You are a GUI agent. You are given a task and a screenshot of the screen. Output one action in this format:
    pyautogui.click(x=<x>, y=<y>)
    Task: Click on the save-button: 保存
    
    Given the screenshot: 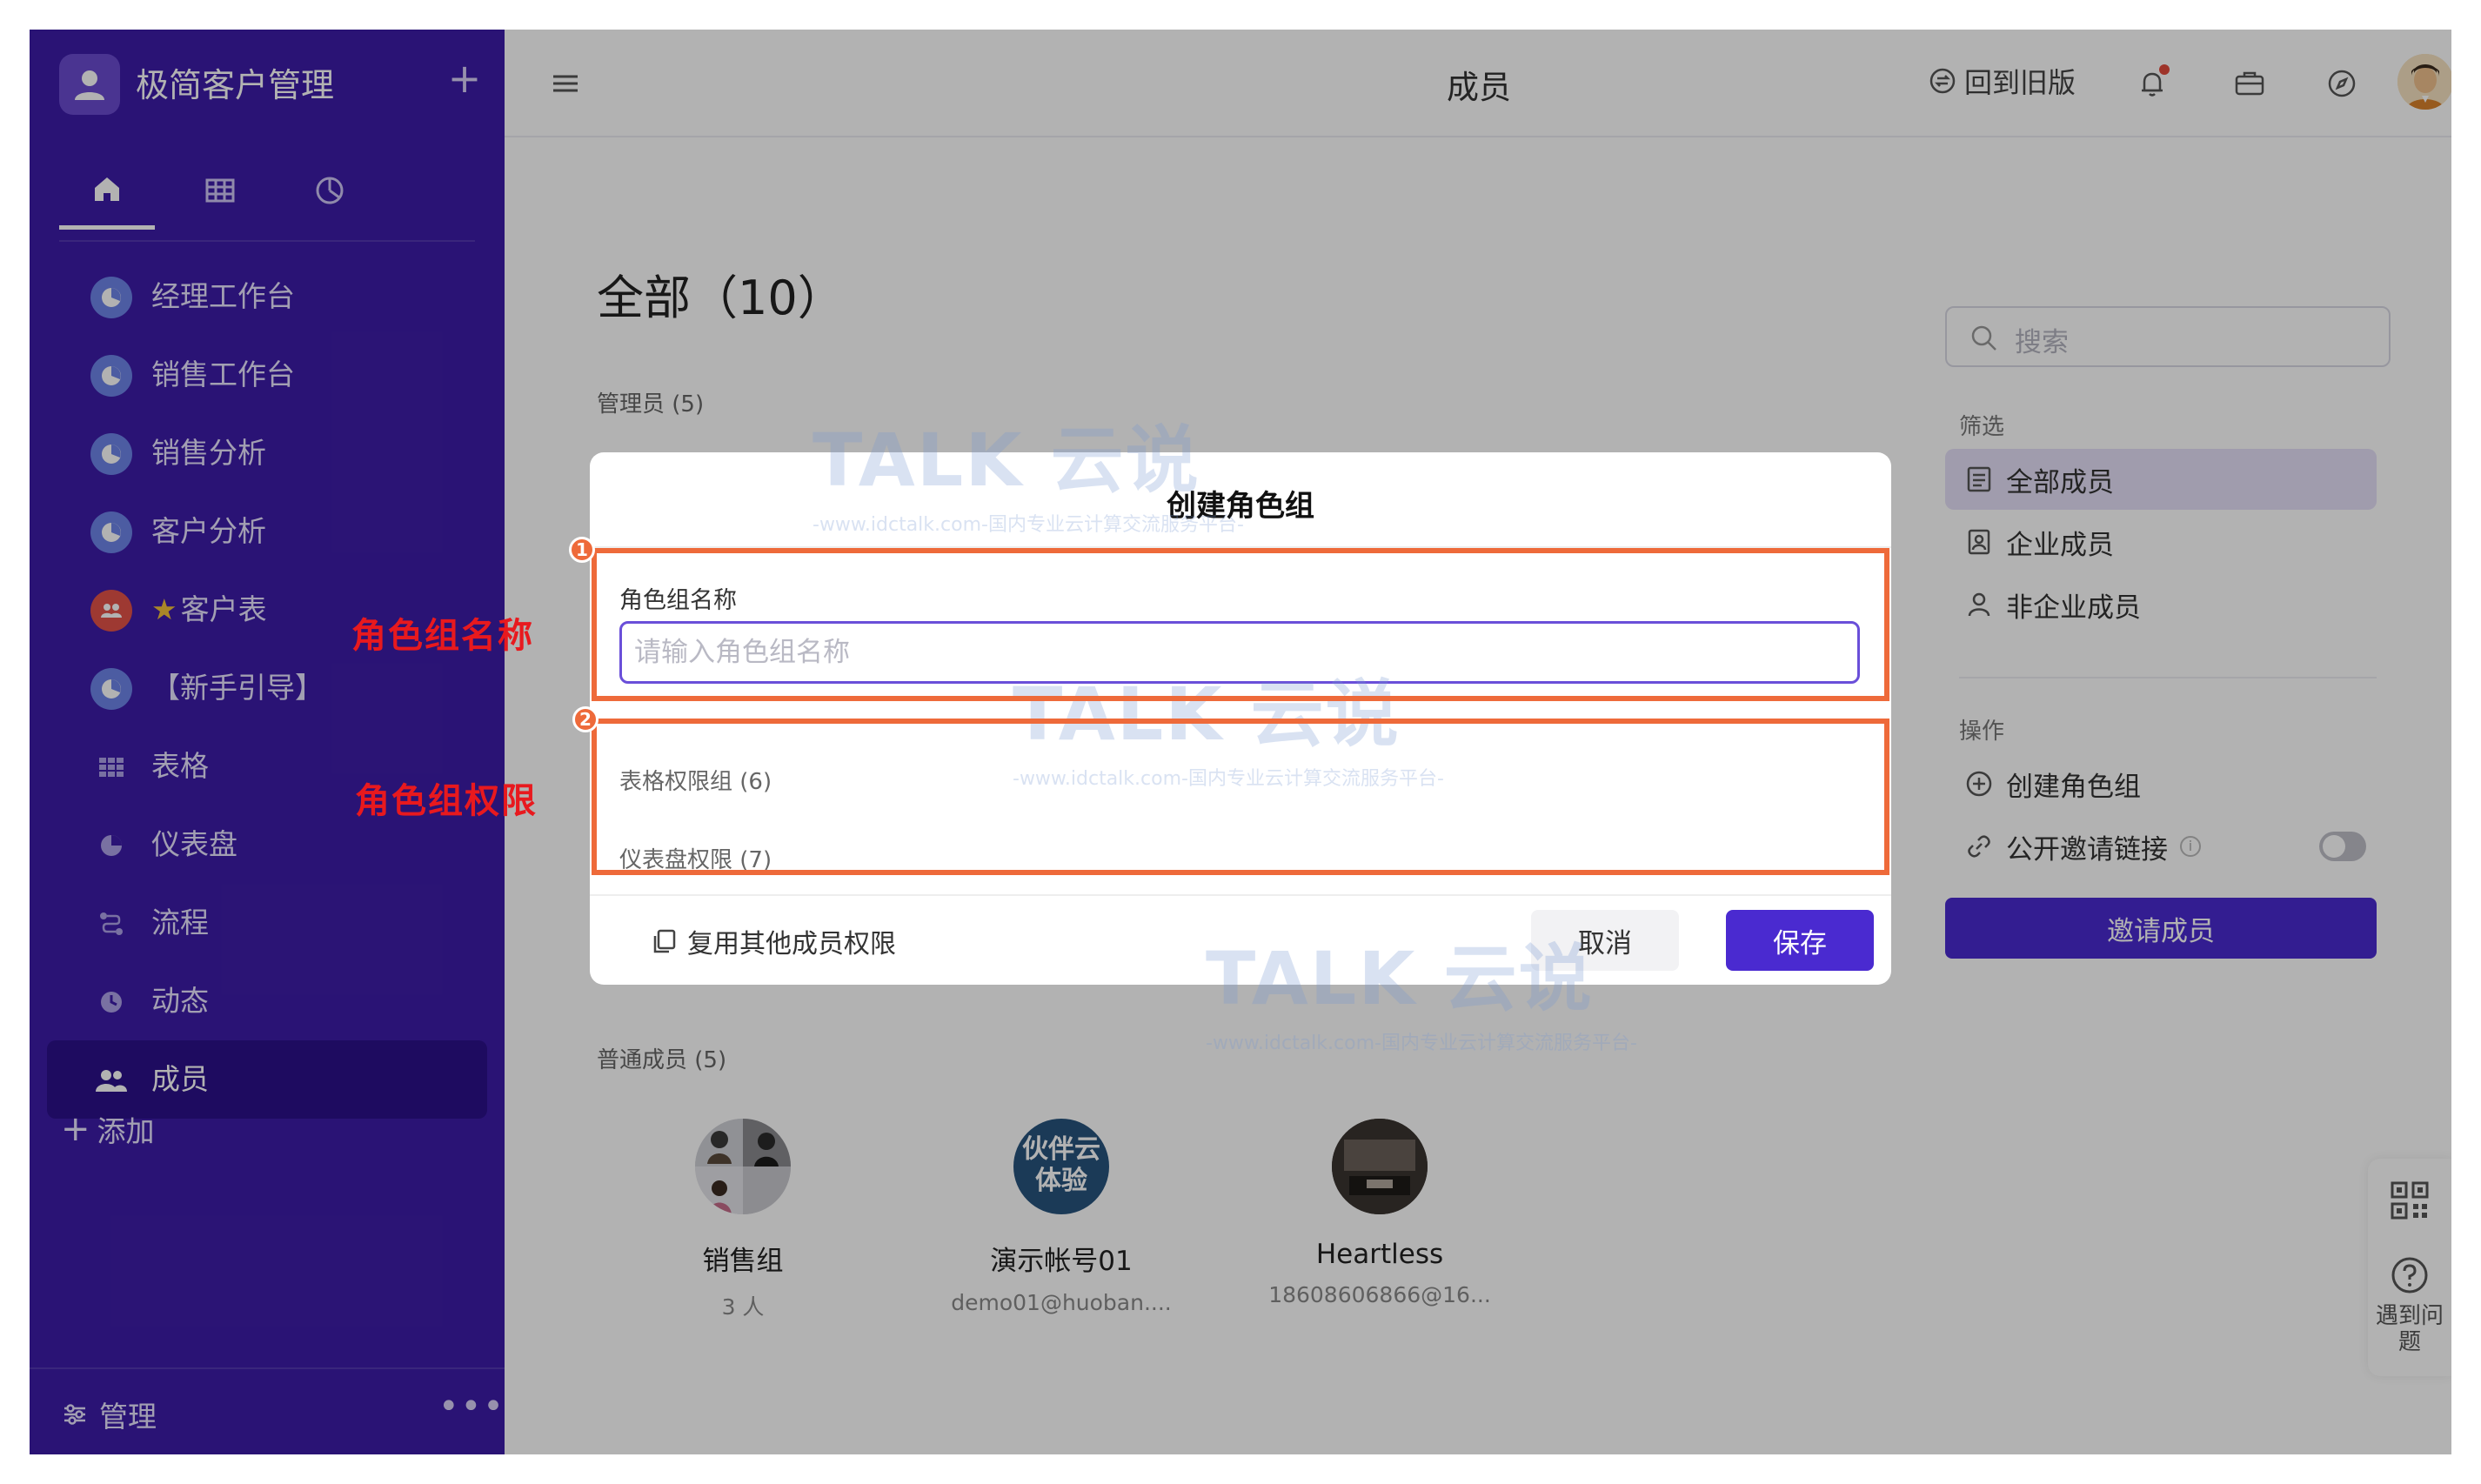 What is the action you would take?
    pyautogui.click(x=1800, y=940)
    